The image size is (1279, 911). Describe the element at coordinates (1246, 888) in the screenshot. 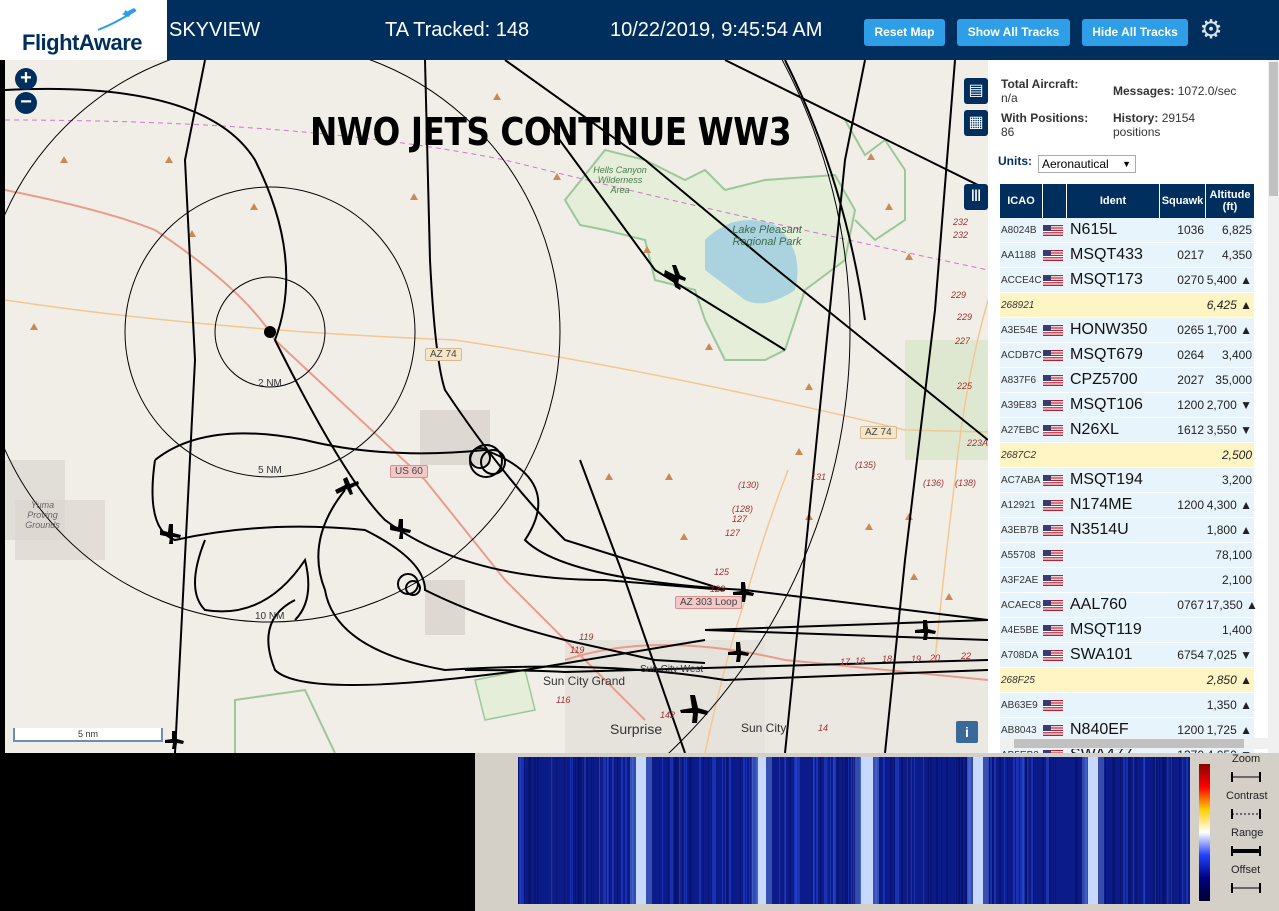

I see `offset-slider` at that location.